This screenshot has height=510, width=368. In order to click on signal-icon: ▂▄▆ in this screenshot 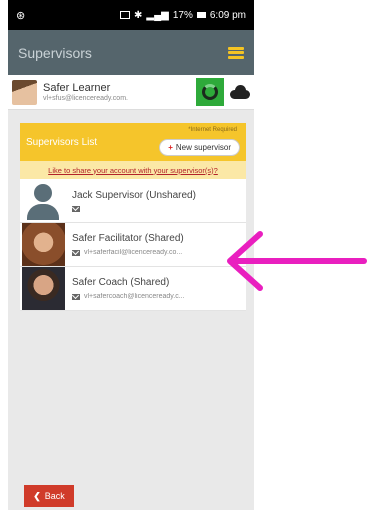, I will do `click(157, 15)`.